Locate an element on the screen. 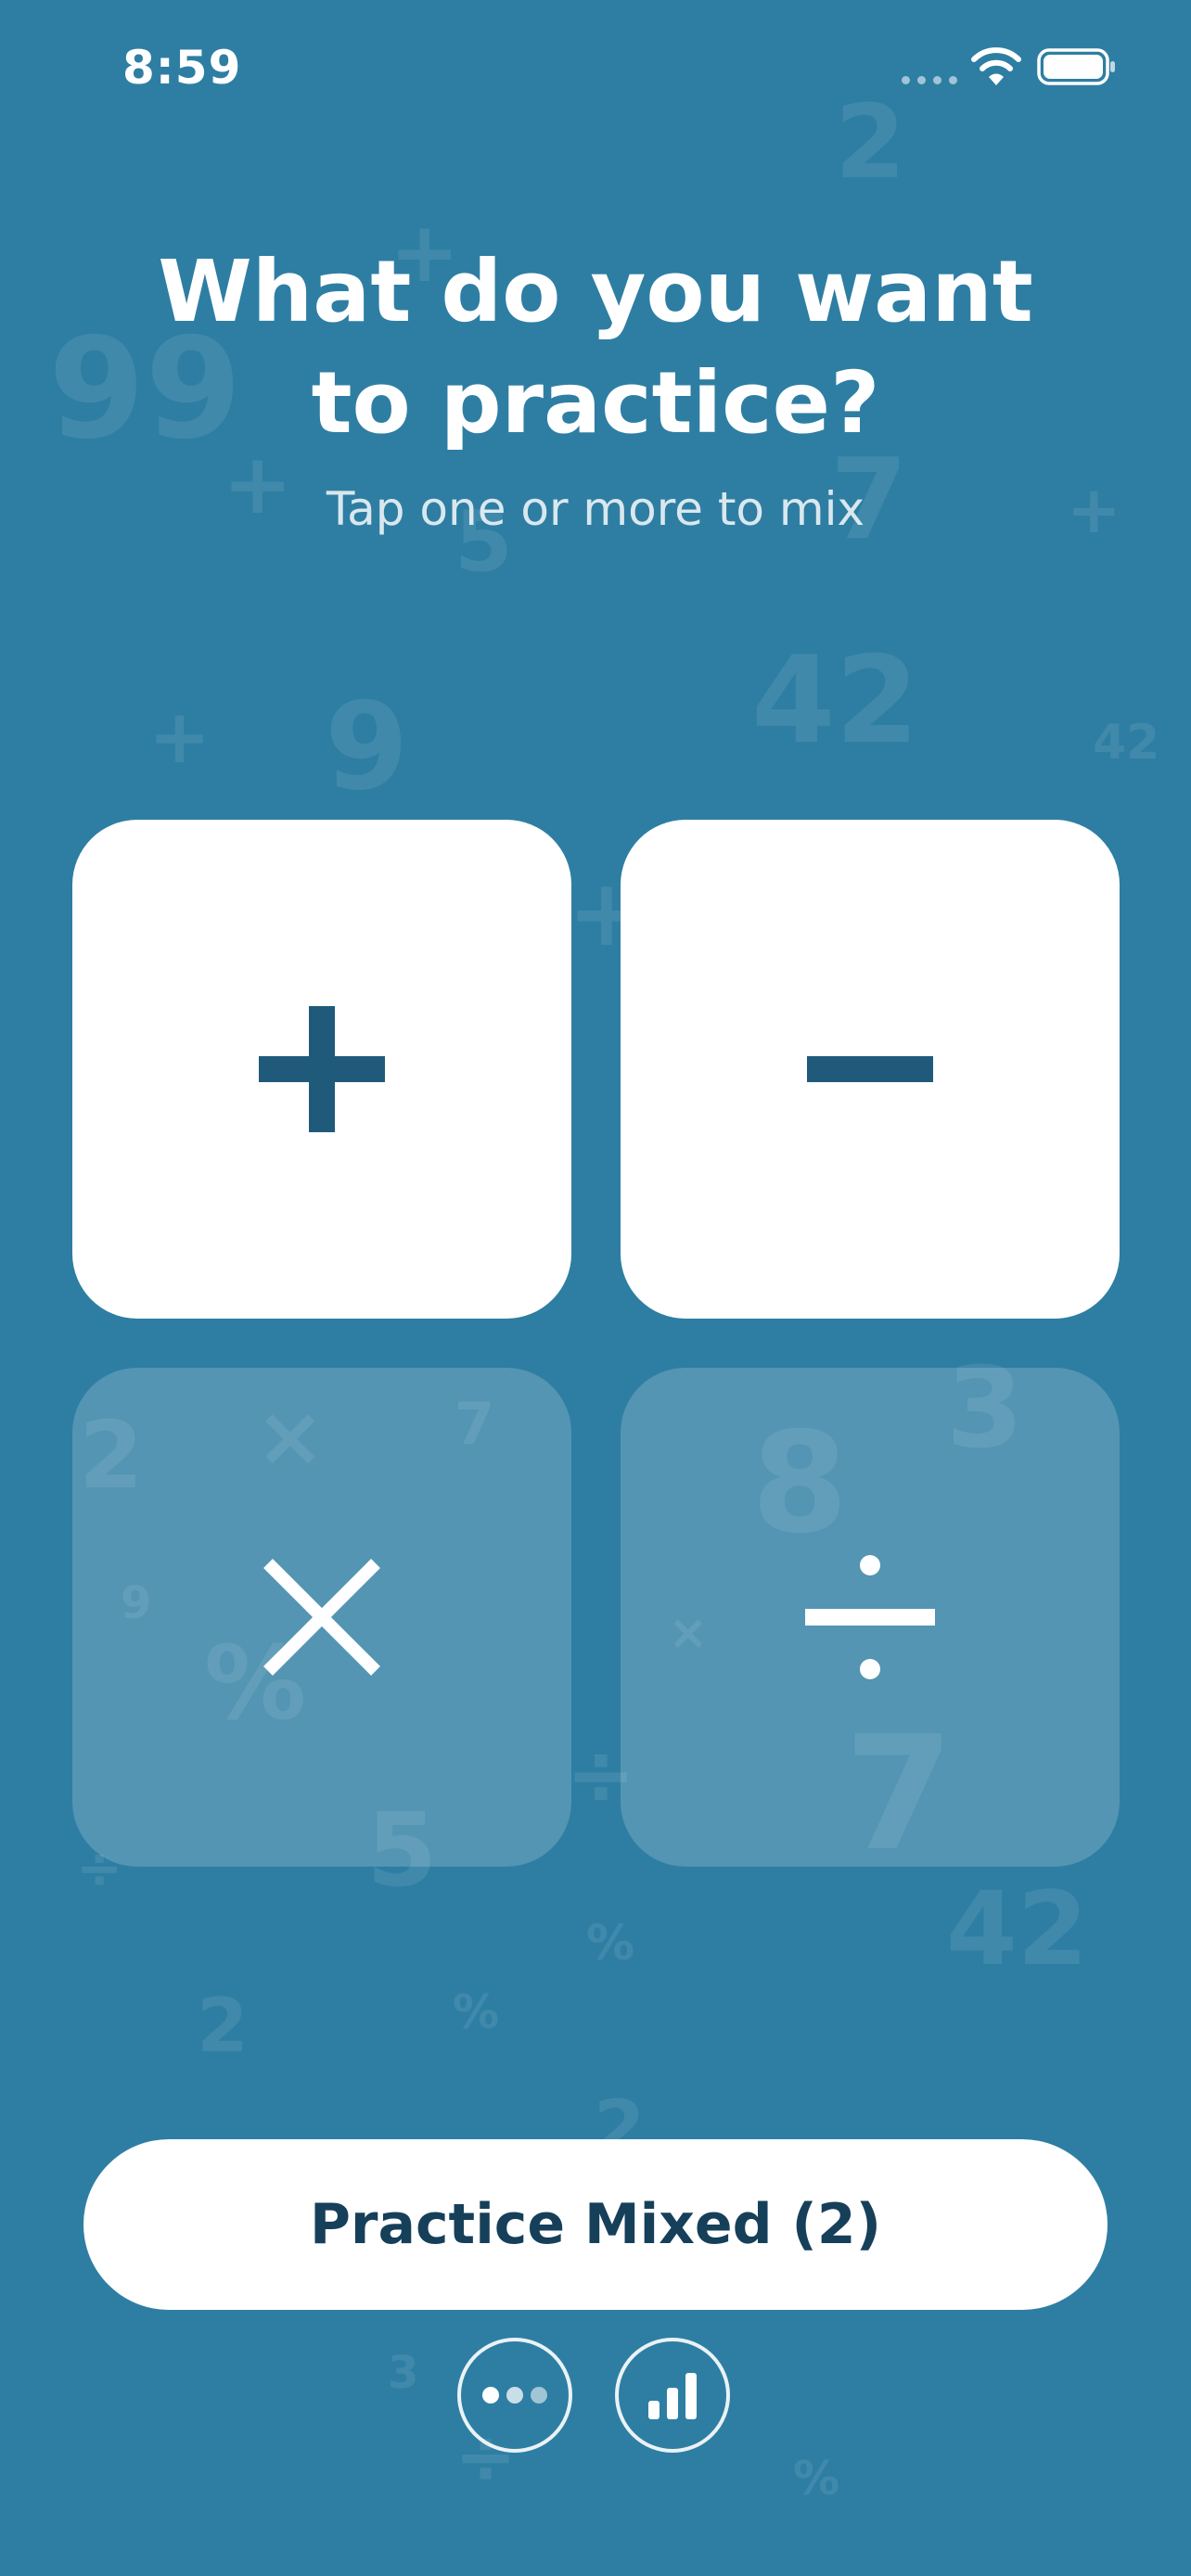 Image resolution: width=1191 pixels, height=2576 pixels. divide-icon is located at coordinates (870, 1617).